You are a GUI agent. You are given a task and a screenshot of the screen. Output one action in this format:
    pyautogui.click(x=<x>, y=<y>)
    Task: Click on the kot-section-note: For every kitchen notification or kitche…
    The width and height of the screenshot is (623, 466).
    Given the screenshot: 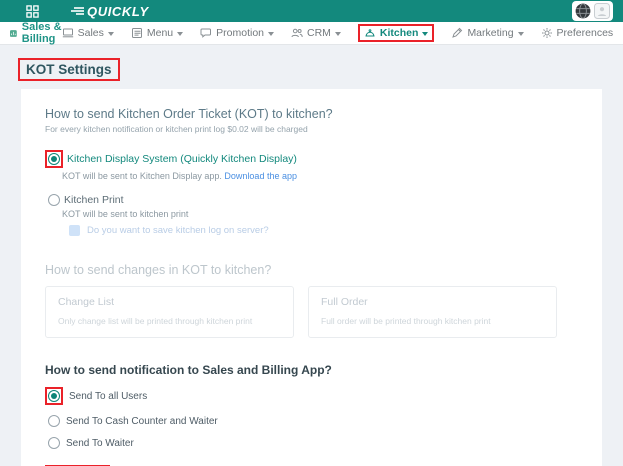 What is the action you would take?
    pyautogui.click(x=176, y=129)
    